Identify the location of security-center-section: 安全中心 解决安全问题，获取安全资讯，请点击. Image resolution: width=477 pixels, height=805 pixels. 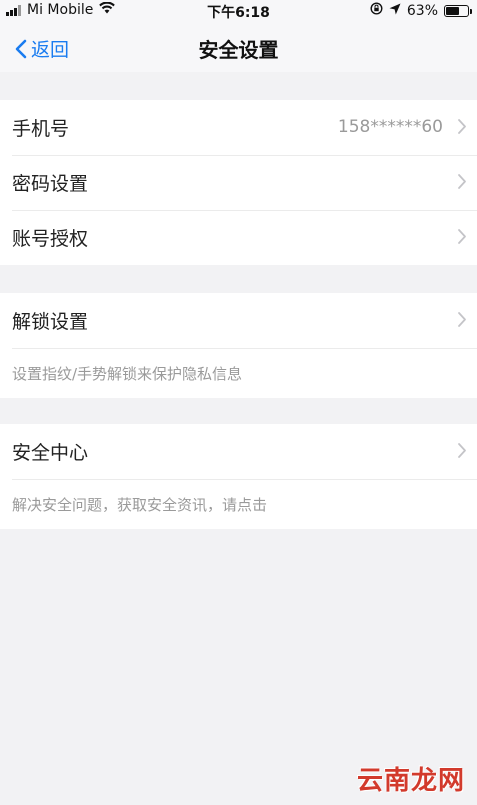
(238, 476).